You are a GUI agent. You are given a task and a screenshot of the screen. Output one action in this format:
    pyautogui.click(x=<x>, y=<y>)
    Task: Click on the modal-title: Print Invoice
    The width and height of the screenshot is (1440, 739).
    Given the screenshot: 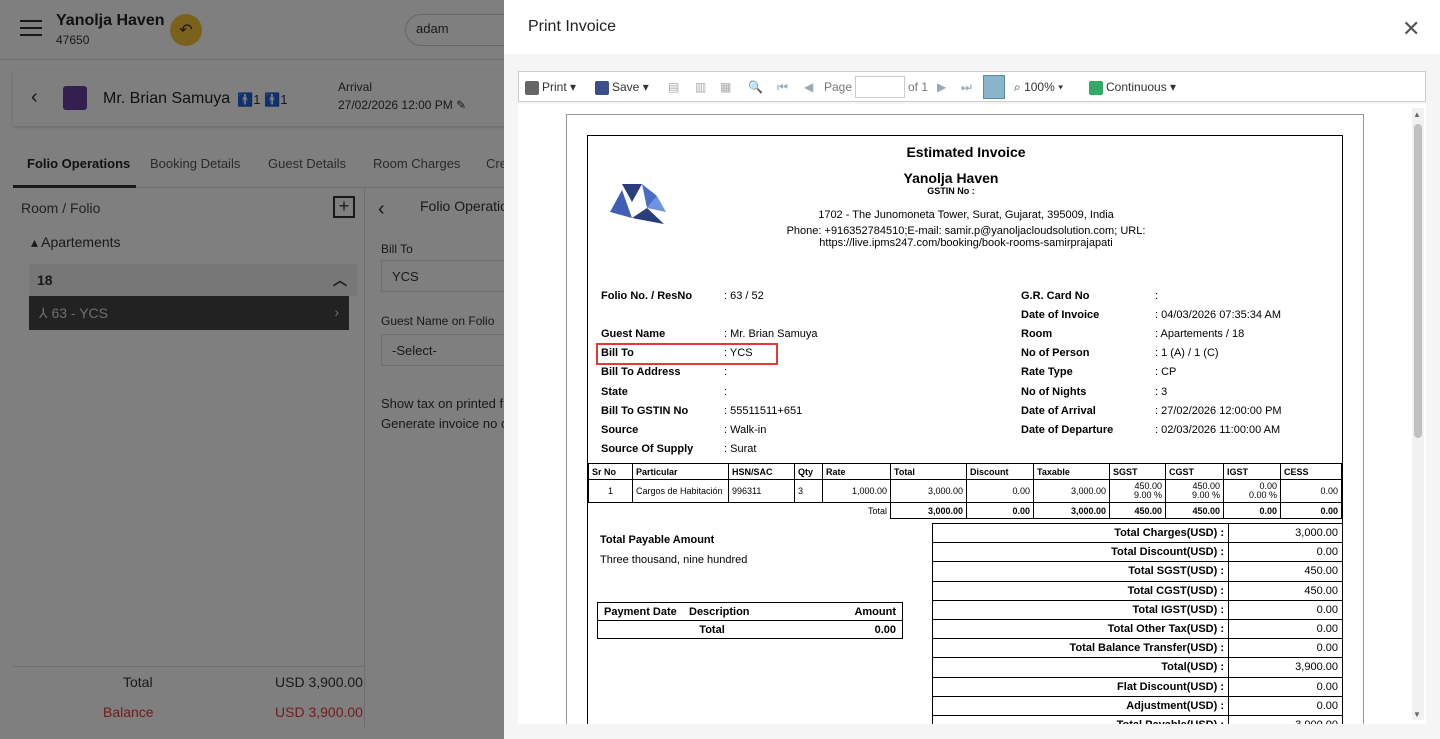 What is the action you would take?
    pyautogui.click(x=572, y=26)
    